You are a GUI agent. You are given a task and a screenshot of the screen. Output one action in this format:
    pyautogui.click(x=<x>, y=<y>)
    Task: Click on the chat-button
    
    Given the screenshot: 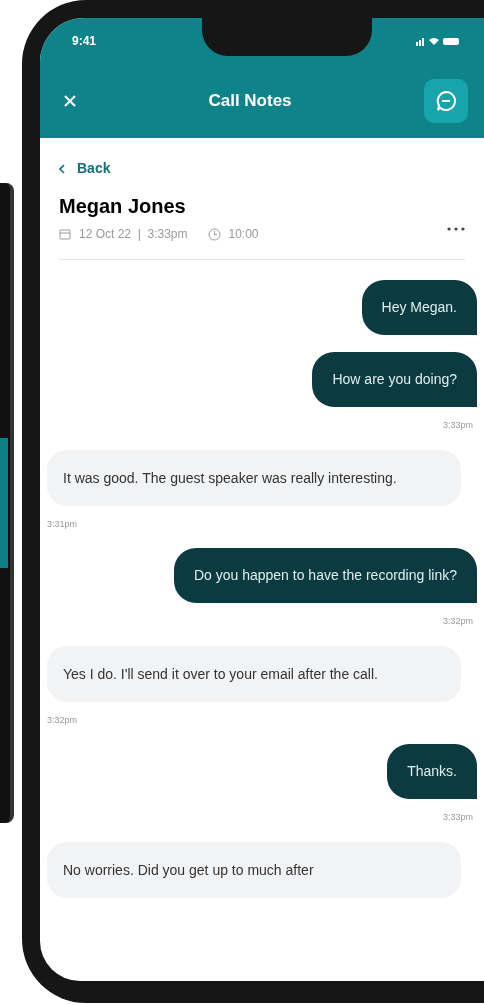 What is the action you would take?
    pyautogui.click(x=446, y=101)
    